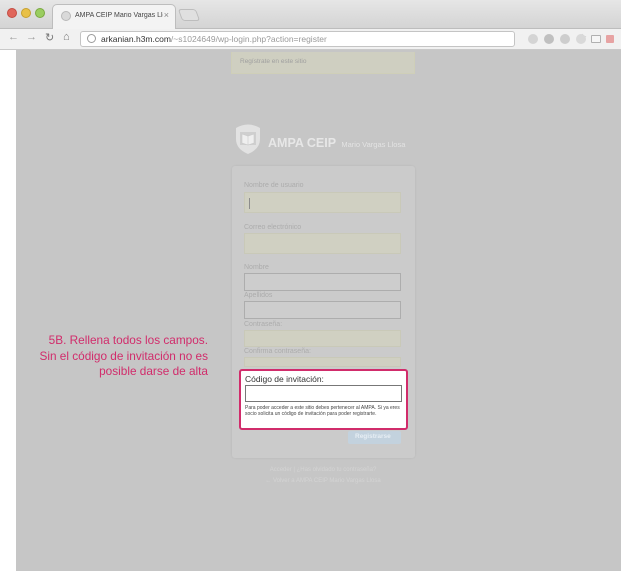 Image resolution: width=621 pixels, height=571 pixels. What do you see at coordinates (323, 393) in the screenshot?
I see `invitation-code-field` at bounding box center [323, 393].